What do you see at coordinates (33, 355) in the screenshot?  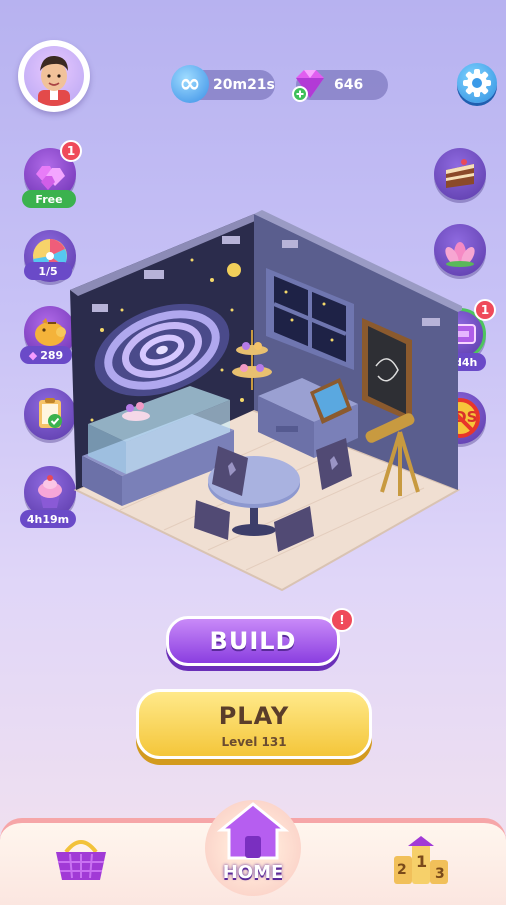 I see `small-gem-icon: ◆` at bounding box center [33, 355].